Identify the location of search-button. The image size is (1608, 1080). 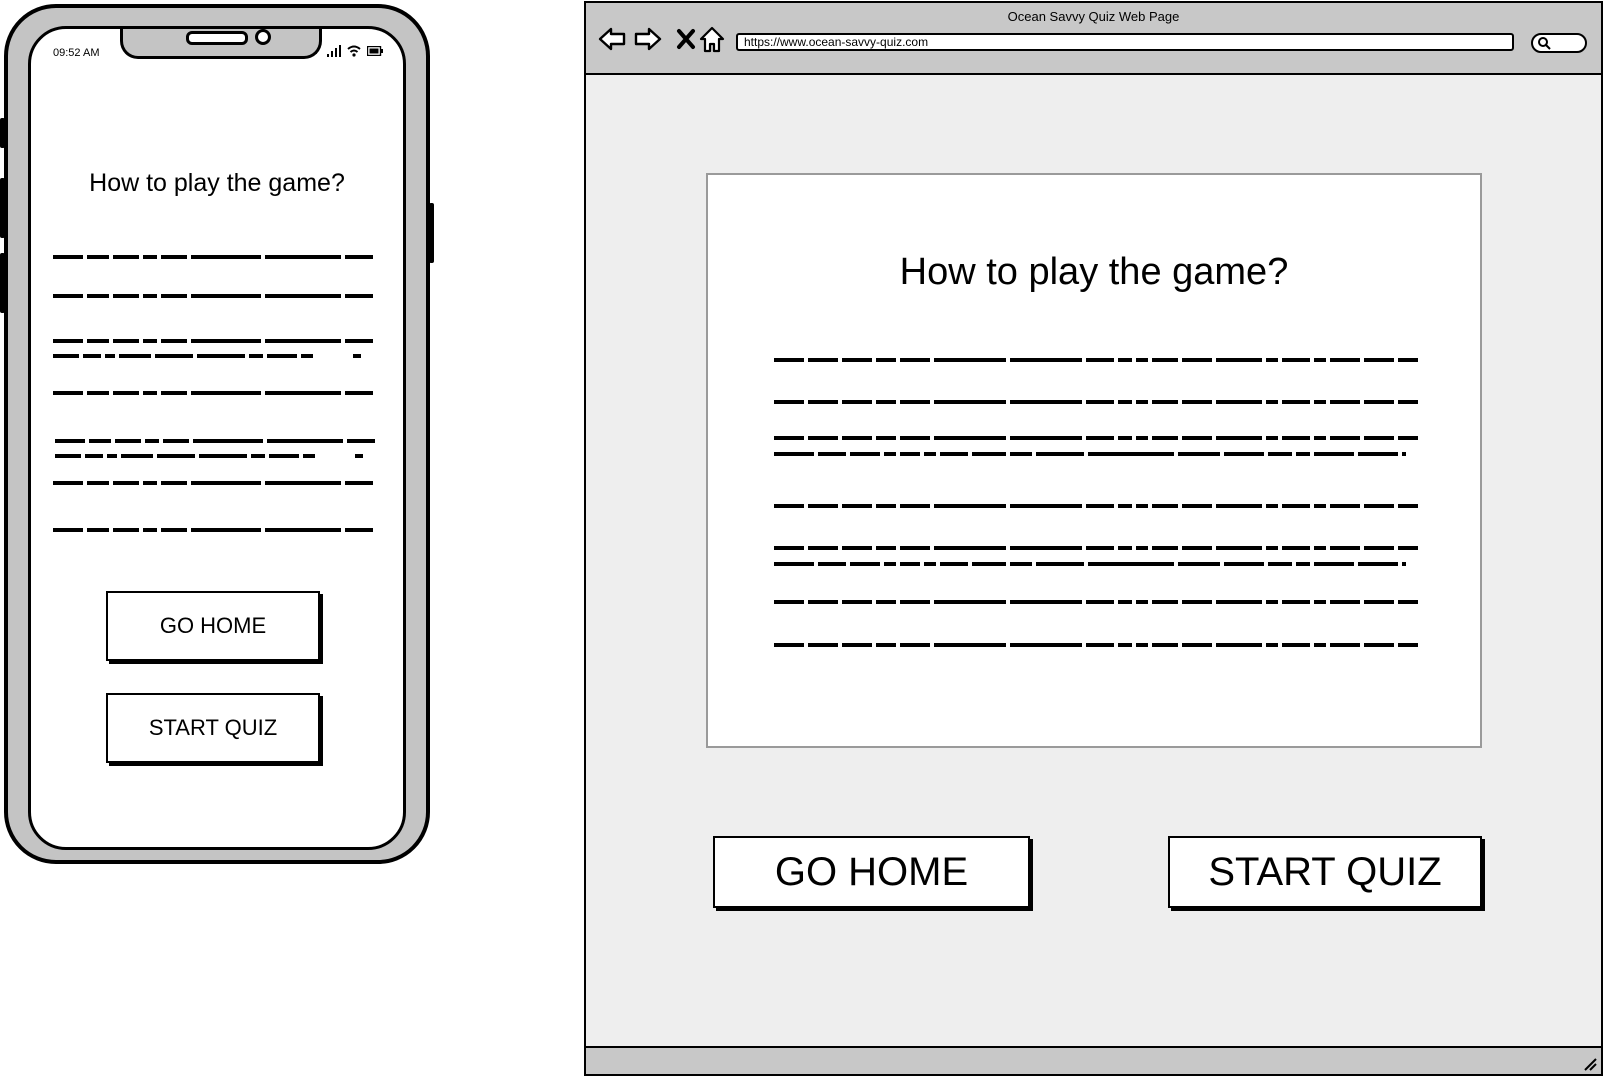
(1559, 43).